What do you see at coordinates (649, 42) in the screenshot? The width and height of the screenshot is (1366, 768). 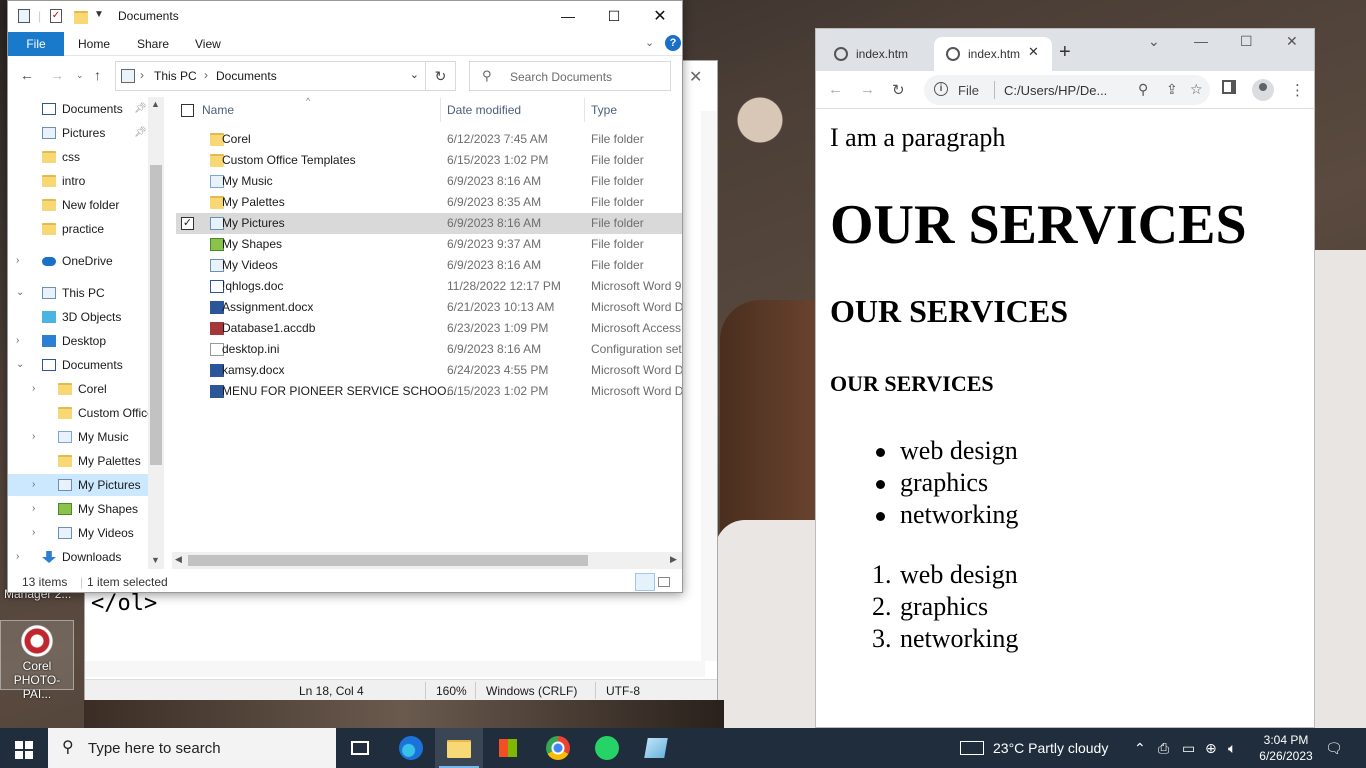 I see `expand-ribbon-icon: ⌄` at bounding box center [649, 42].